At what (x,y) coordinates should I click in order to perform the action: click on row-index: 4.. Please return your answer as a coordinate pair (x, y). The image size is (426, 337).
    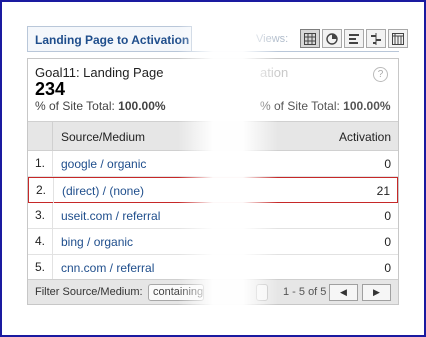
    Looking at the image, I should click on (40, 241).